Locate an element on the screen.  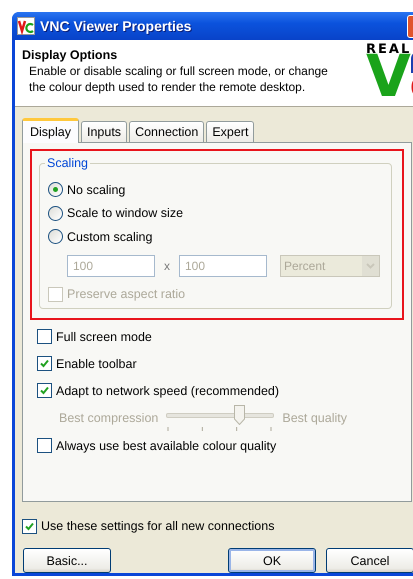
slider-max-label: Best quality is located at coordinates (314, 418).